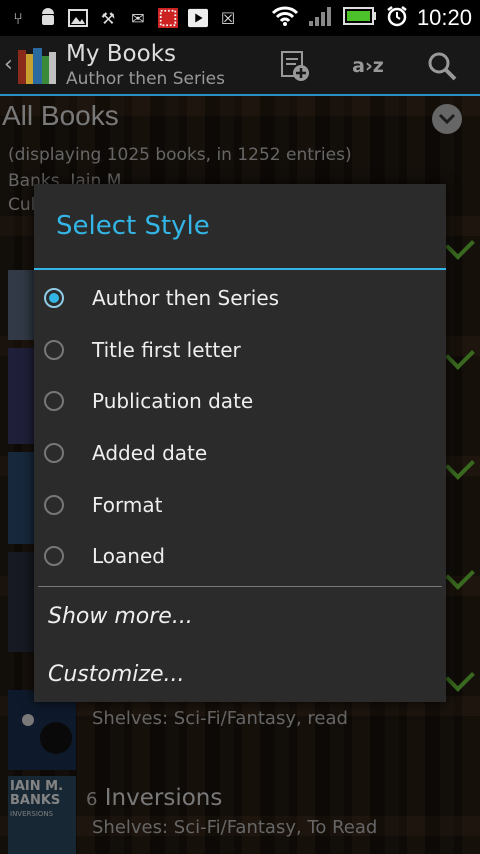 This screenshot has width=480, height=854. What do you see at coordinates (240, 18) in the screenshot?
I see `status-bar: ⑂ ⚒ ✉ ☒ 10:20` at bounding box center [240, 18].